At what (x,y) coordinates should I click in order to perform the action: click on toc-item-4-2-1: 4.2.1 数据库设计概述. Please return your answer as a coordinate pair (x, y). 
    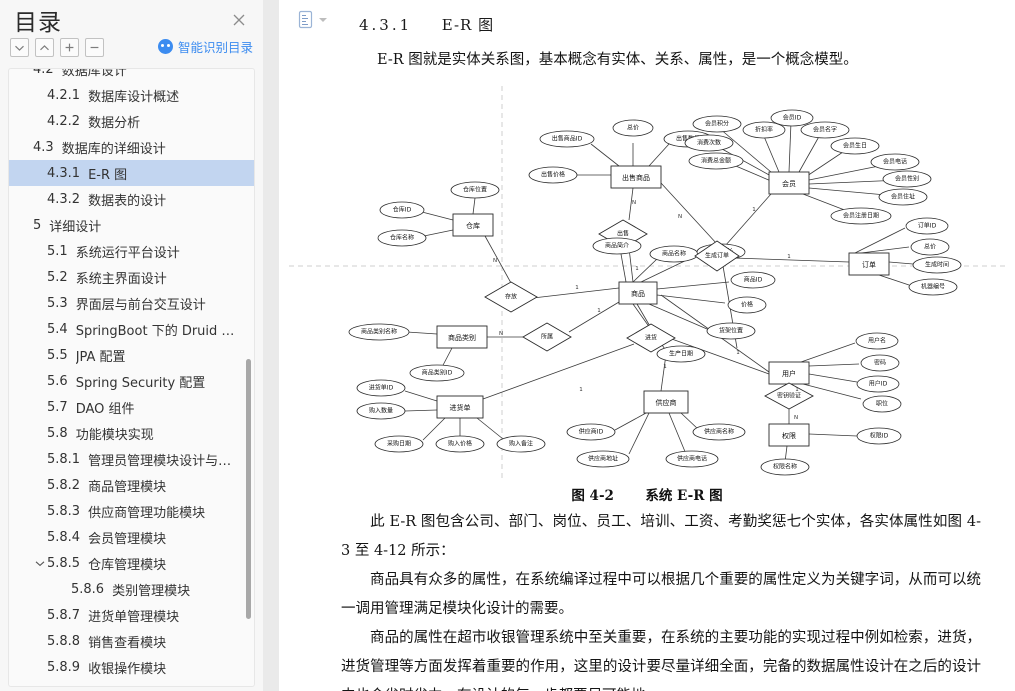
    Looking at the image, I should click on (131, 95).